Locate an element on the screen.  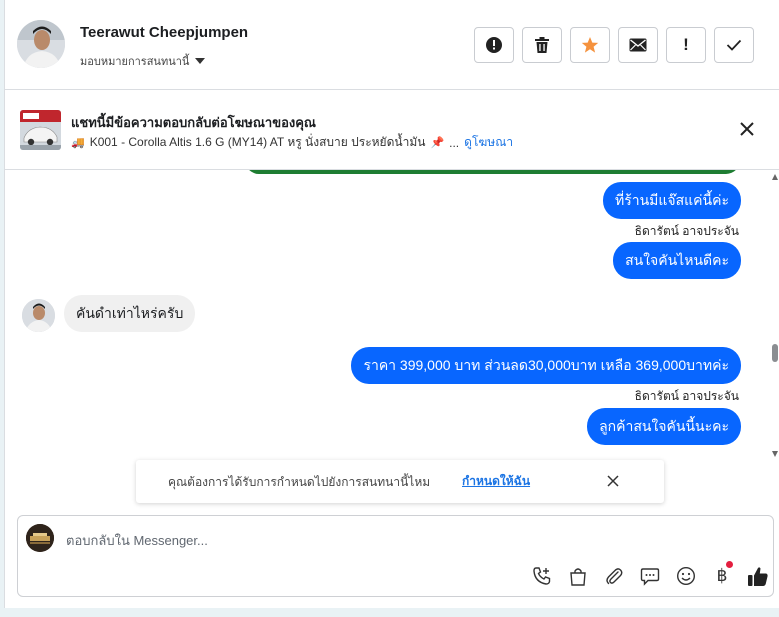
exclamation-icon: ! is located at coordinates (686, 44).